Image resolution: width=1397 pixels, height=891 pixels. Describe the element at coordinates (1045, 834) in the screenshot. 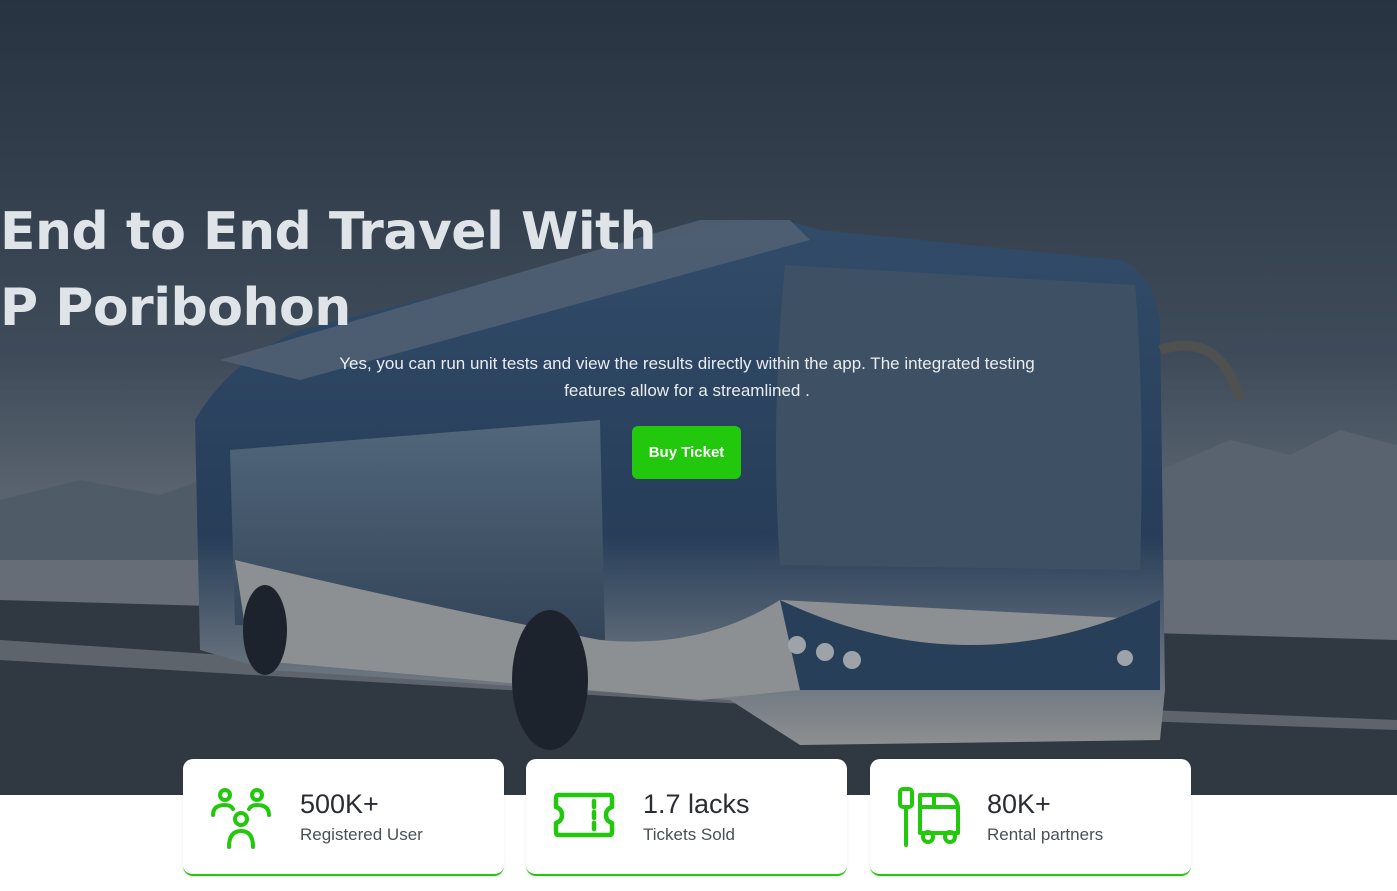

I see `stat-label: Rental partners` at that location.